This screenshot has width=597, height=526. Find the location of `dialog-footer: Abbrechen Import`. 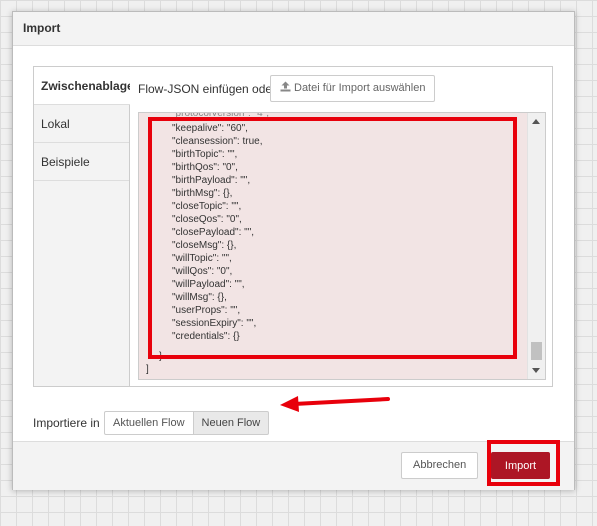

dialog-footer: Abbrechen Import is located at coordinates (293, 465).